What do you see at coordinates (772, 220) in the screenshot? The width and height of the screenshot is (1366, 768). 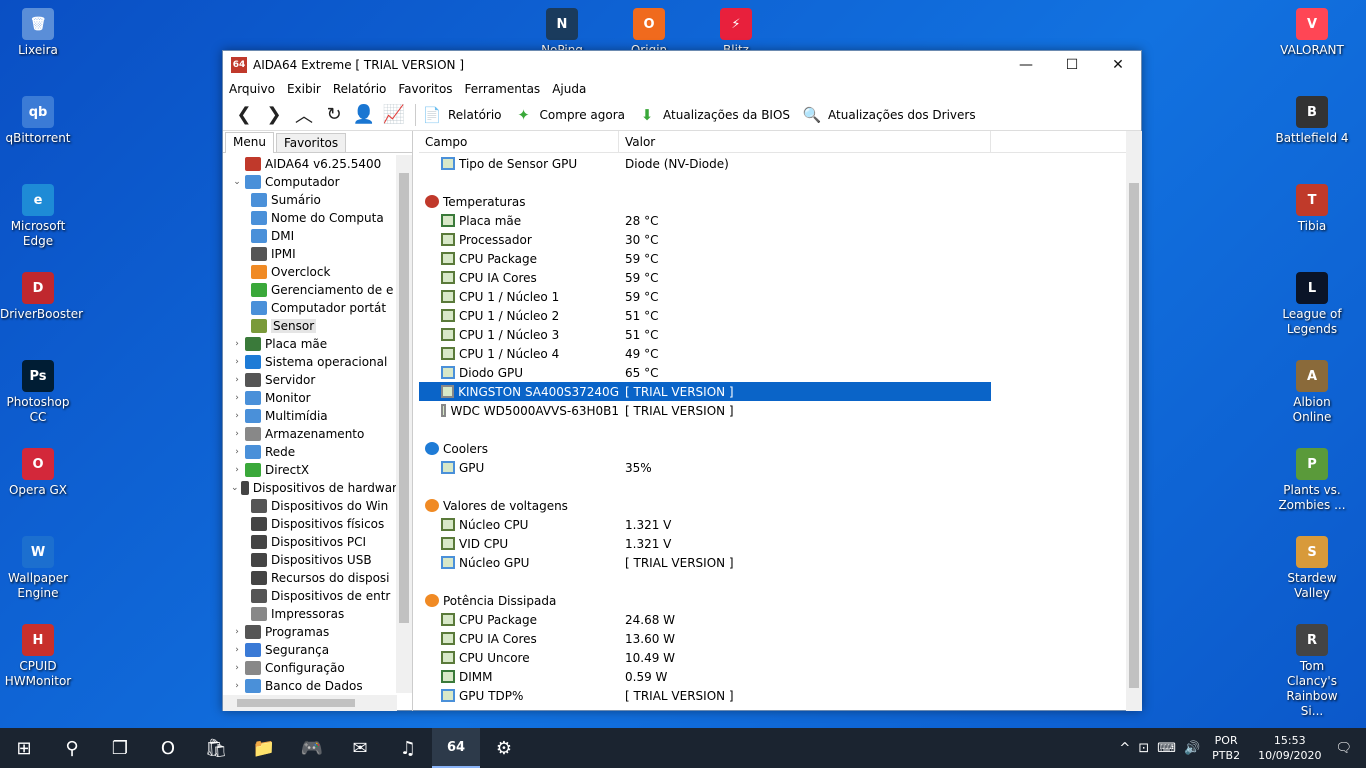 I see `list-row: Placa mãe 28 °C` at bounding box center [772, 220].